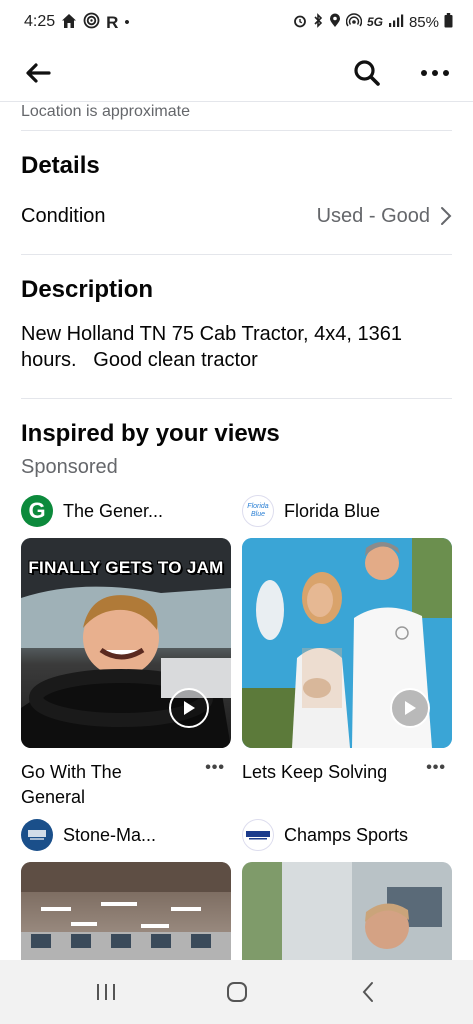  I want to click on hotspot-icon, so click(354, 22).